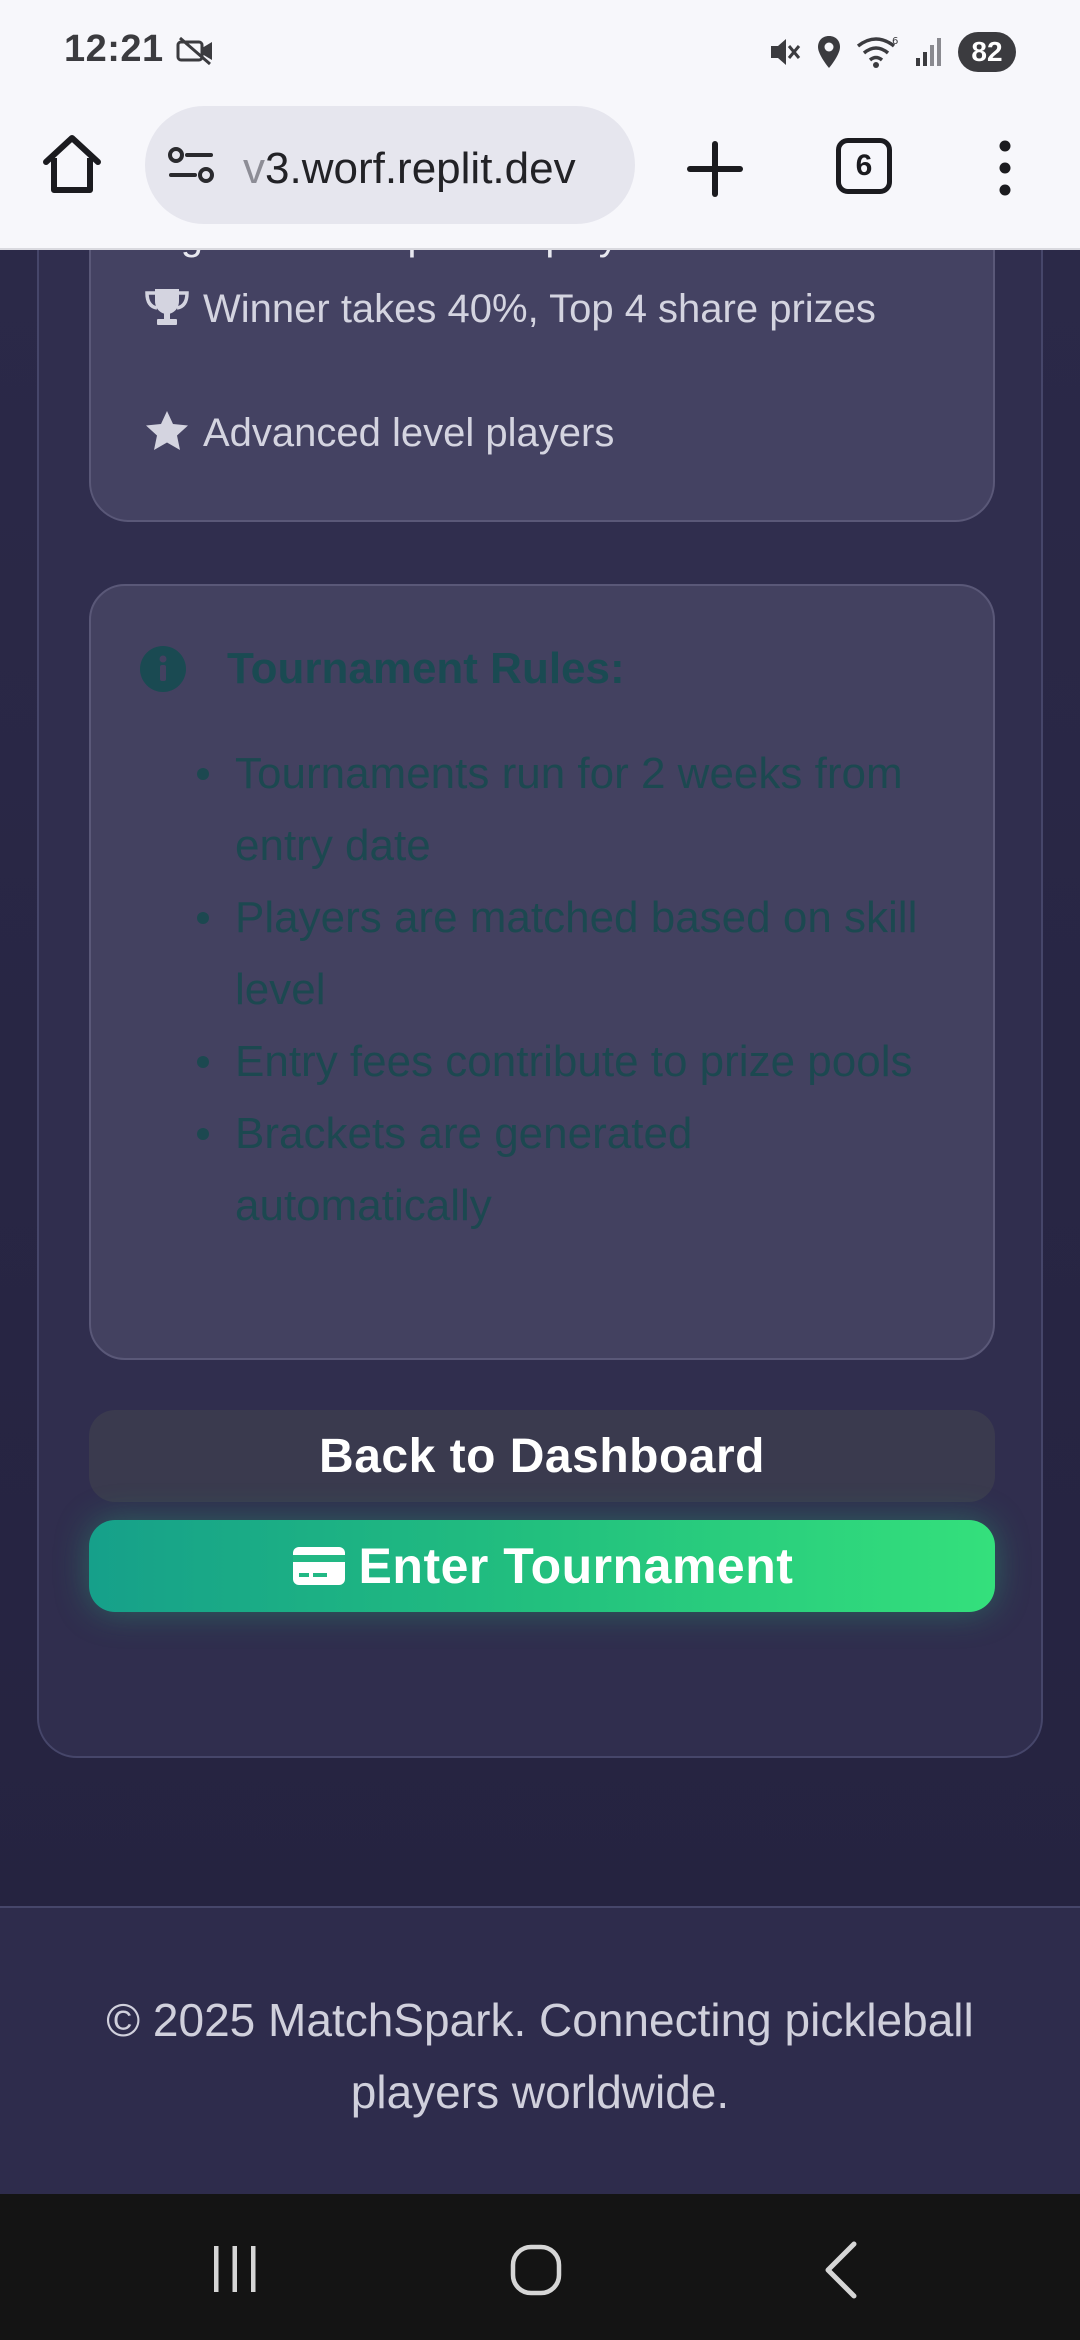 The height and width of the screenshot is (2340, 1080). I want to click on url-text: v3.worf.replit.dev, so click(409, 169).